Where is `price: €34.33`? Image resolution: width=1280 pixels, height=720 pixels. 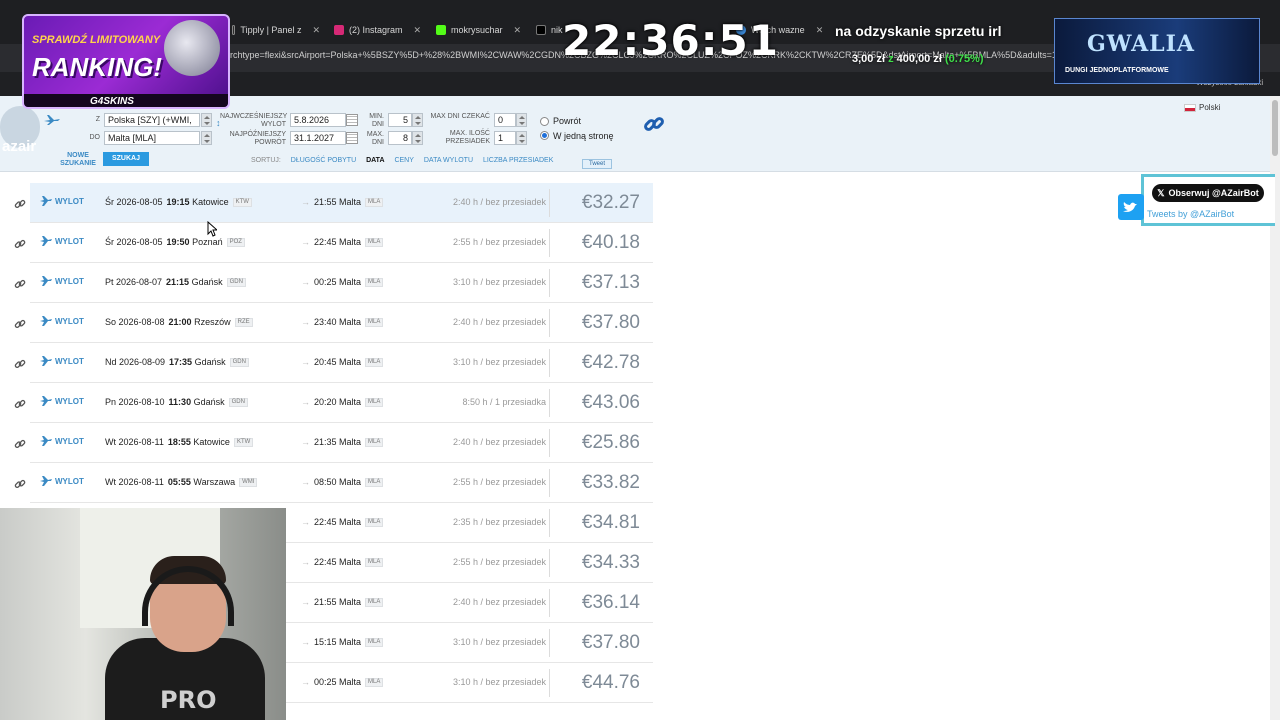
price: €34.33 is located at coordinates (599, 563).